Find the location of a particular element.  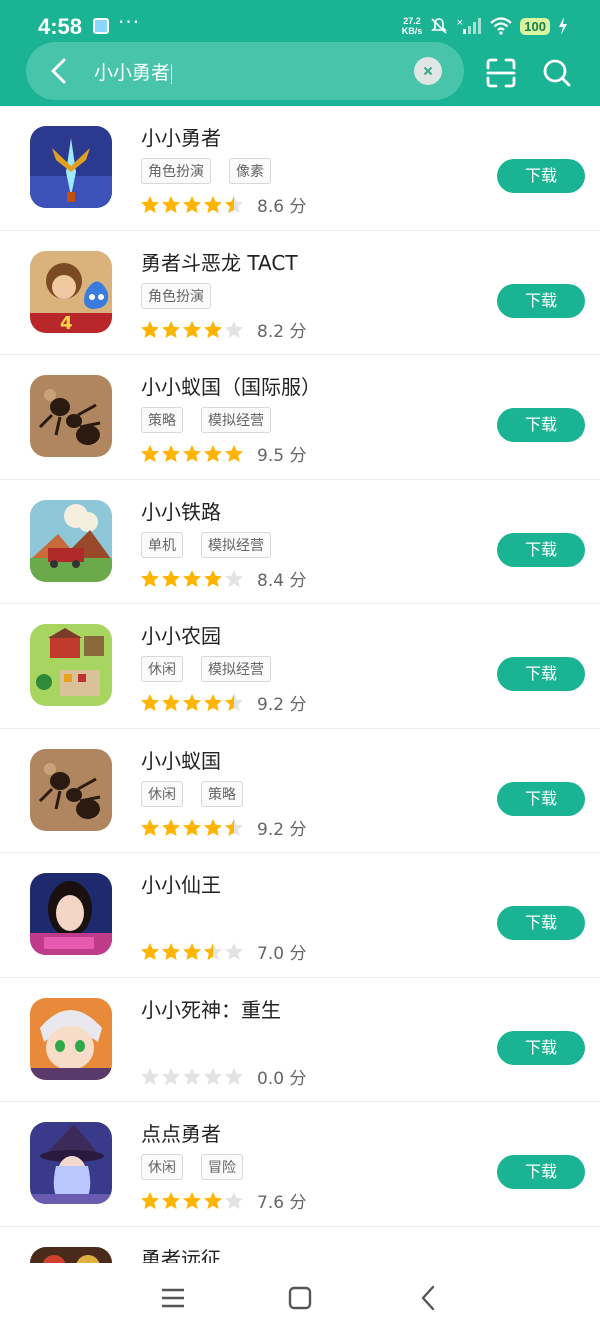

app-list-item: 小小勇者 角色扮演 像素 8.6 分 下载 is located at coordinates (300, 168).